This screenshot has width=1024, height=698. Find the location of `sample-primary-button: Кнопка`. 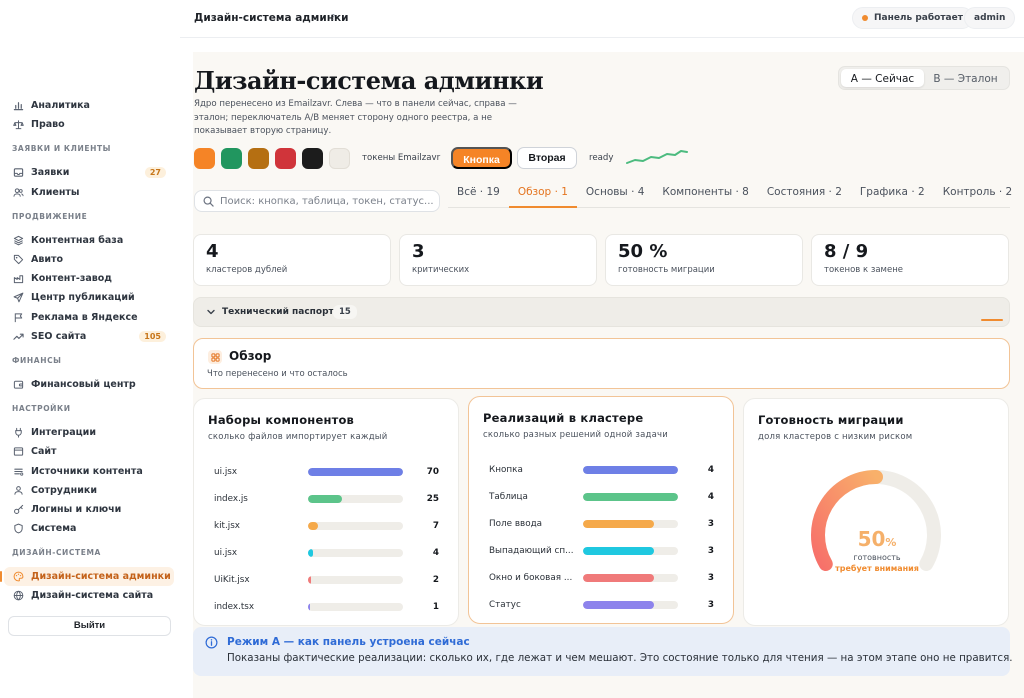

sample-primary-button: Кнопка is located at coordinates (481, 158).